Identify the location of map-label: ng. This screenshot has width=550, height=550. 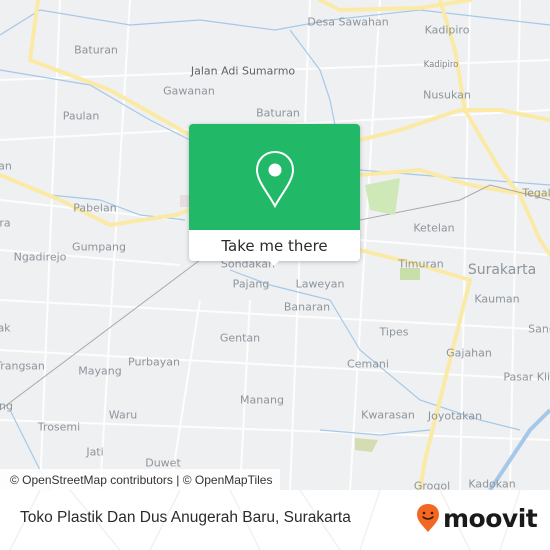
(6, 406).